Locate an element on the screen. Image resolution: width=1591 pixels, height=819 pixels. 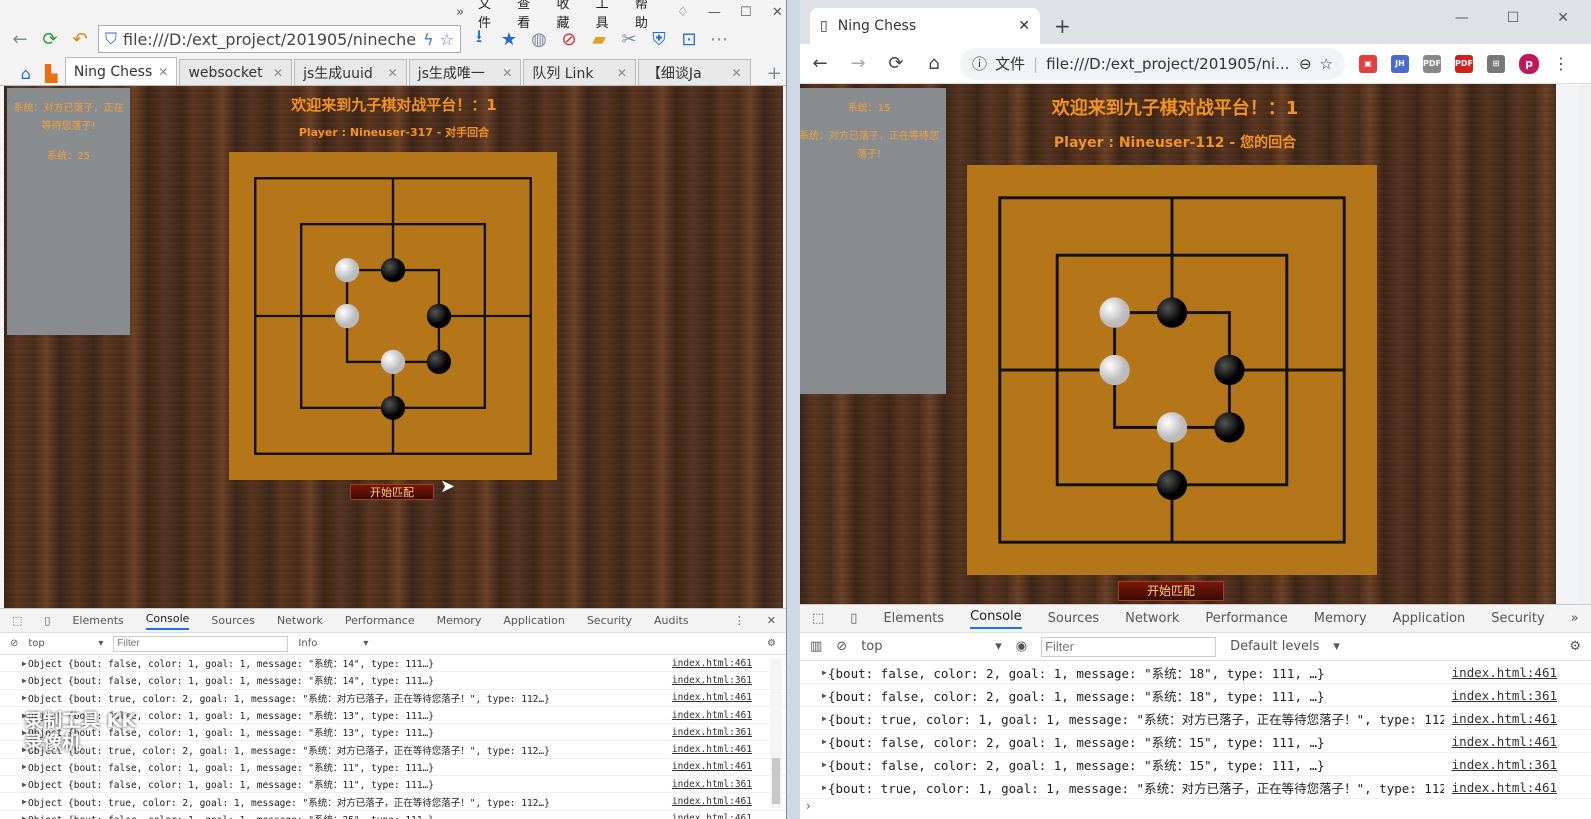
maximize-icon: ☐ is located at coordinates (745, 12).